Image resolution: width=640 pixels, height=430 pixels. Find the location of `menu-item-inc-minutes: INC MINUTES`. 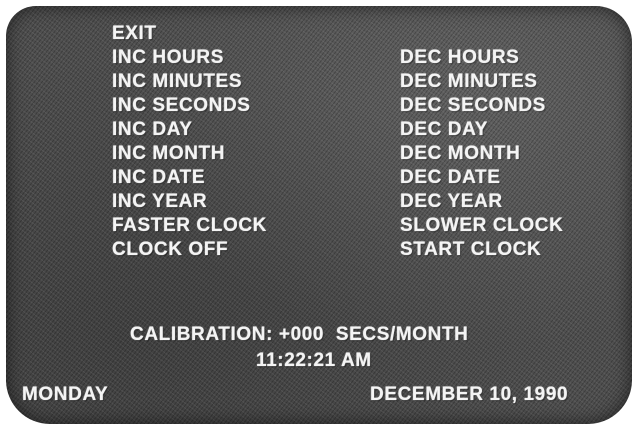

menu-item-inc-minutes: INC MINUTES is located at coordinates (189, 82).